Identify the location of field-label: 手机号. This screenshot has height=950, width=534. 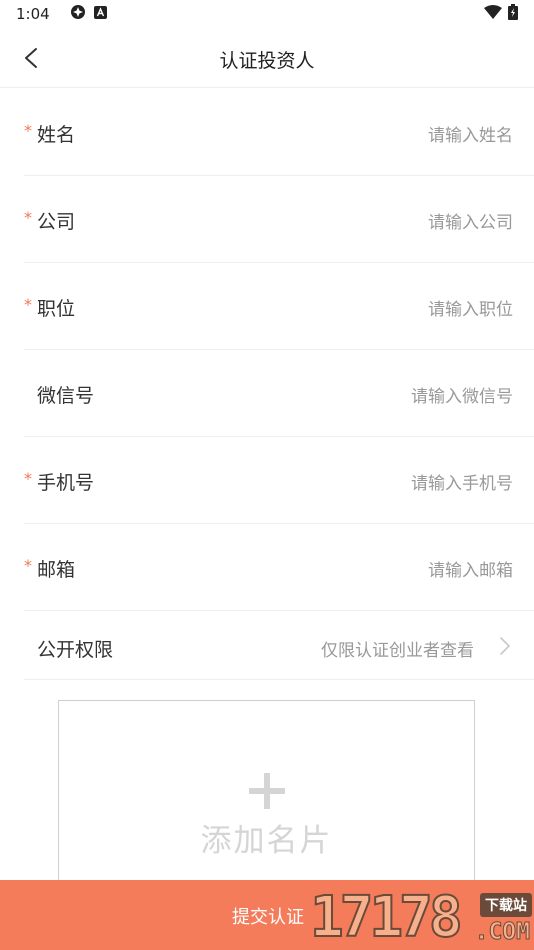
(66, 483).